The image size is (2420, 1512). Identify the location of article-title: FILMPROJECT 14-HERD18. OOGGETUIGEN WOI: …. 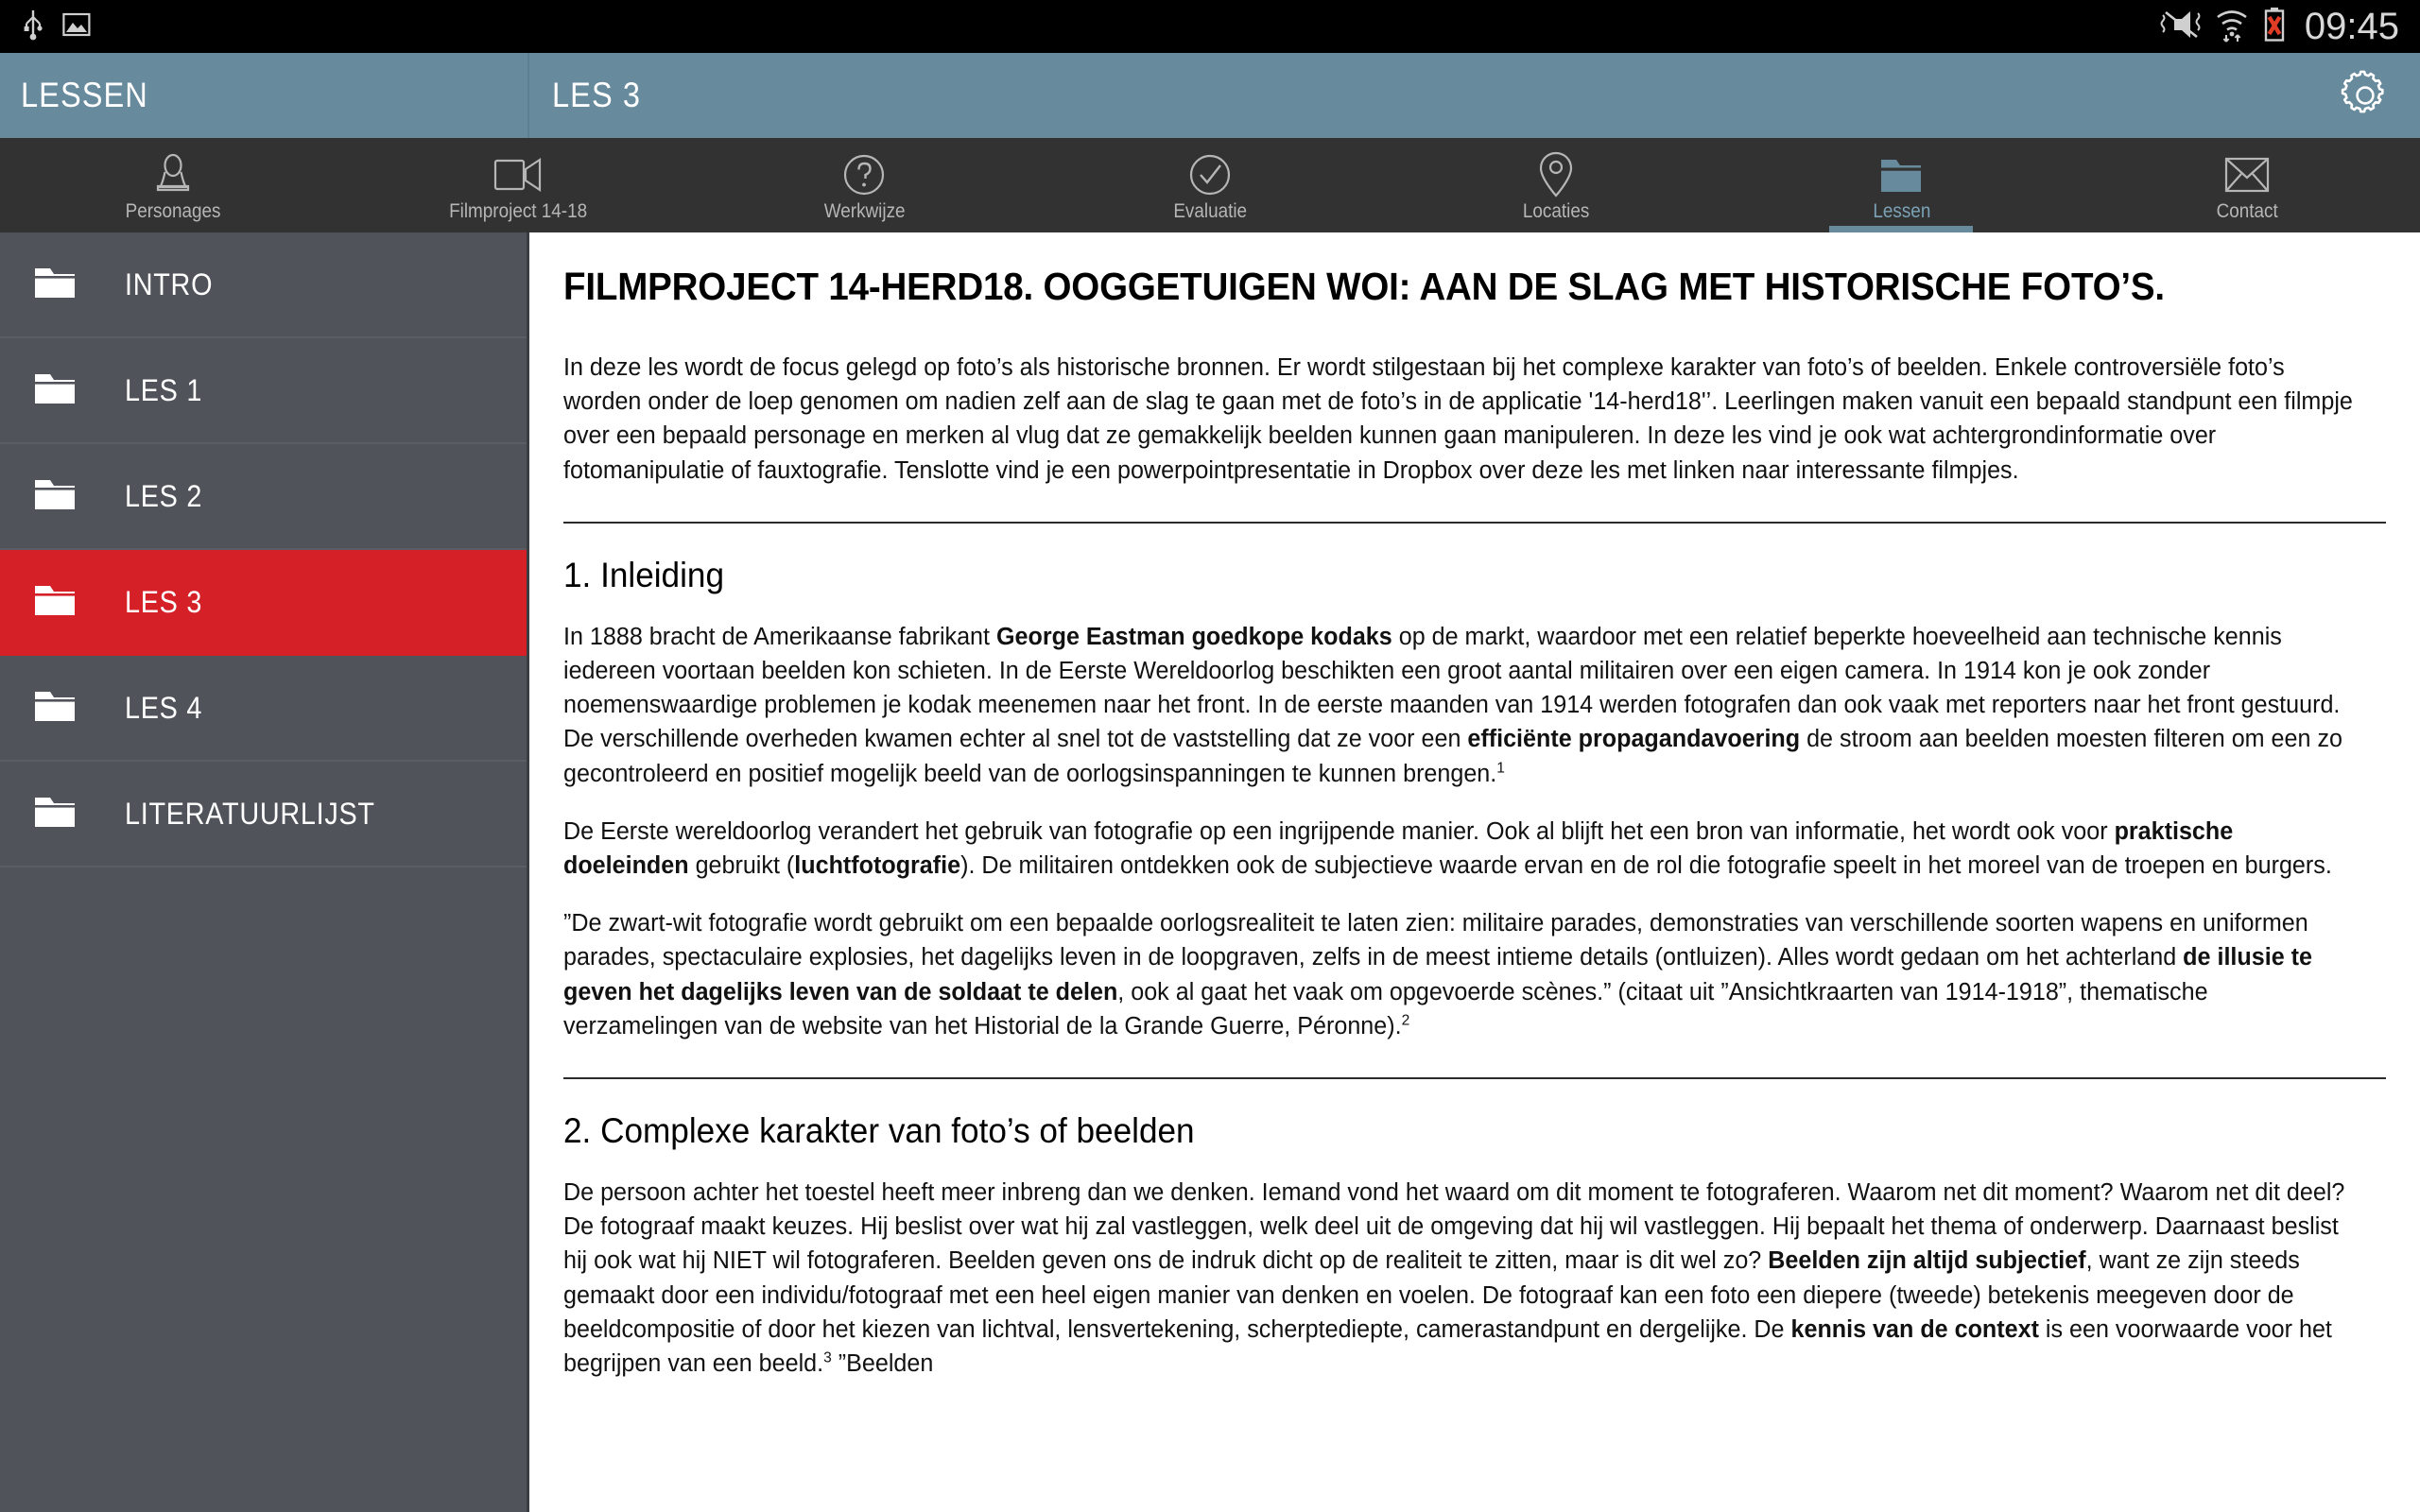
(1364, 286).